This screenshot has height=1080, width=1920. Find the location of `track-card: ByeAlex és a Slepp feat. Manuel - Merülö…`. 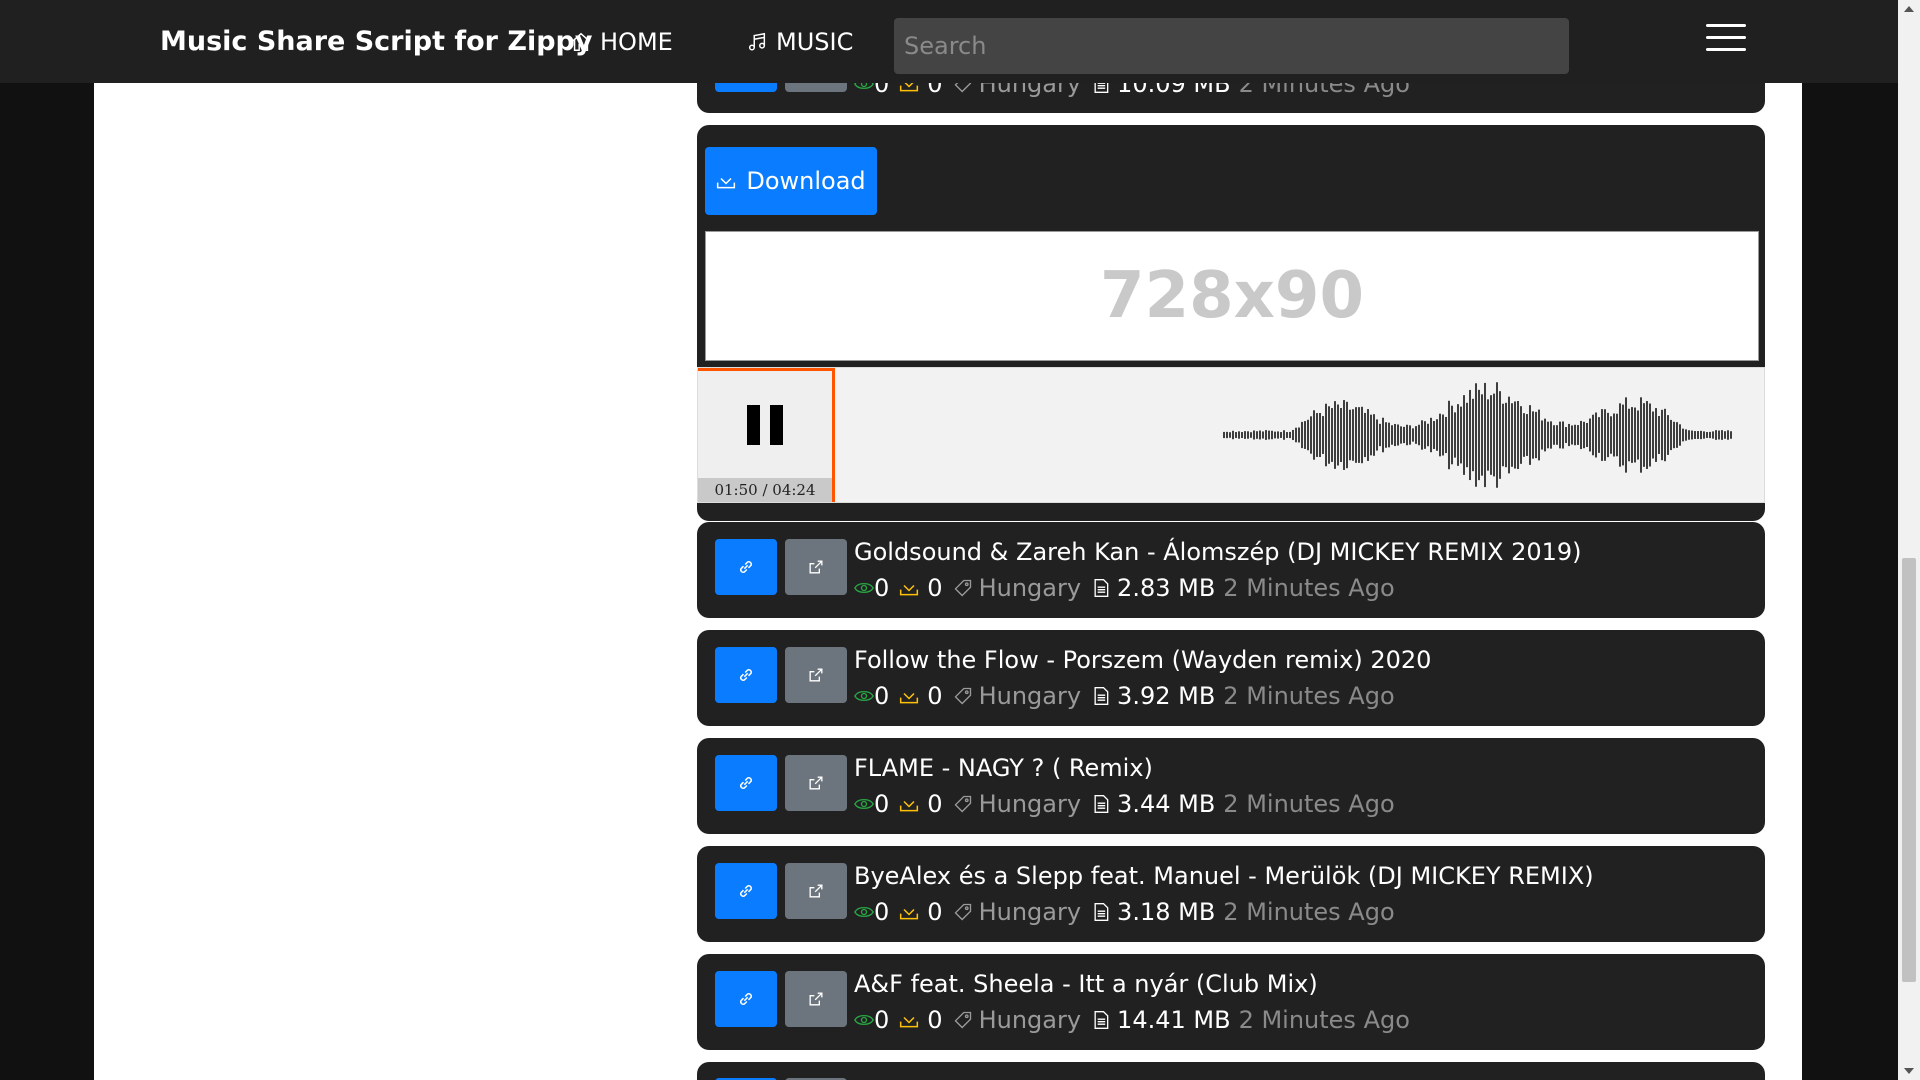

track-card: ByeAlex és a Slepp feat. Manuel - Merülö… is located at coordinates (1231, 894).